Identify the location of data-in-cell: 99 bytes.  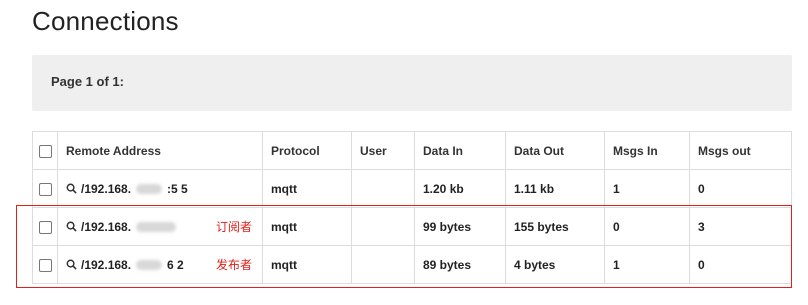
(460, 226).